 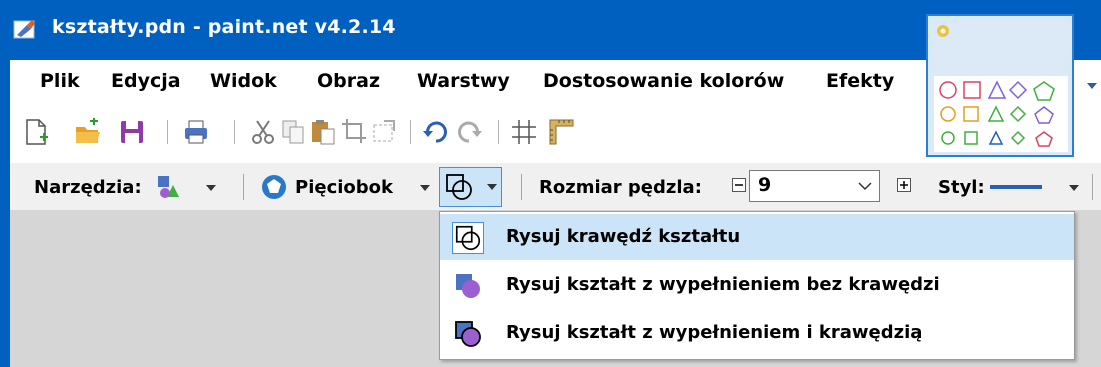 What do you see at coordinates (88, 132) in the screenshot?
I see `open-file-icon` at bounding box center [88, 132].